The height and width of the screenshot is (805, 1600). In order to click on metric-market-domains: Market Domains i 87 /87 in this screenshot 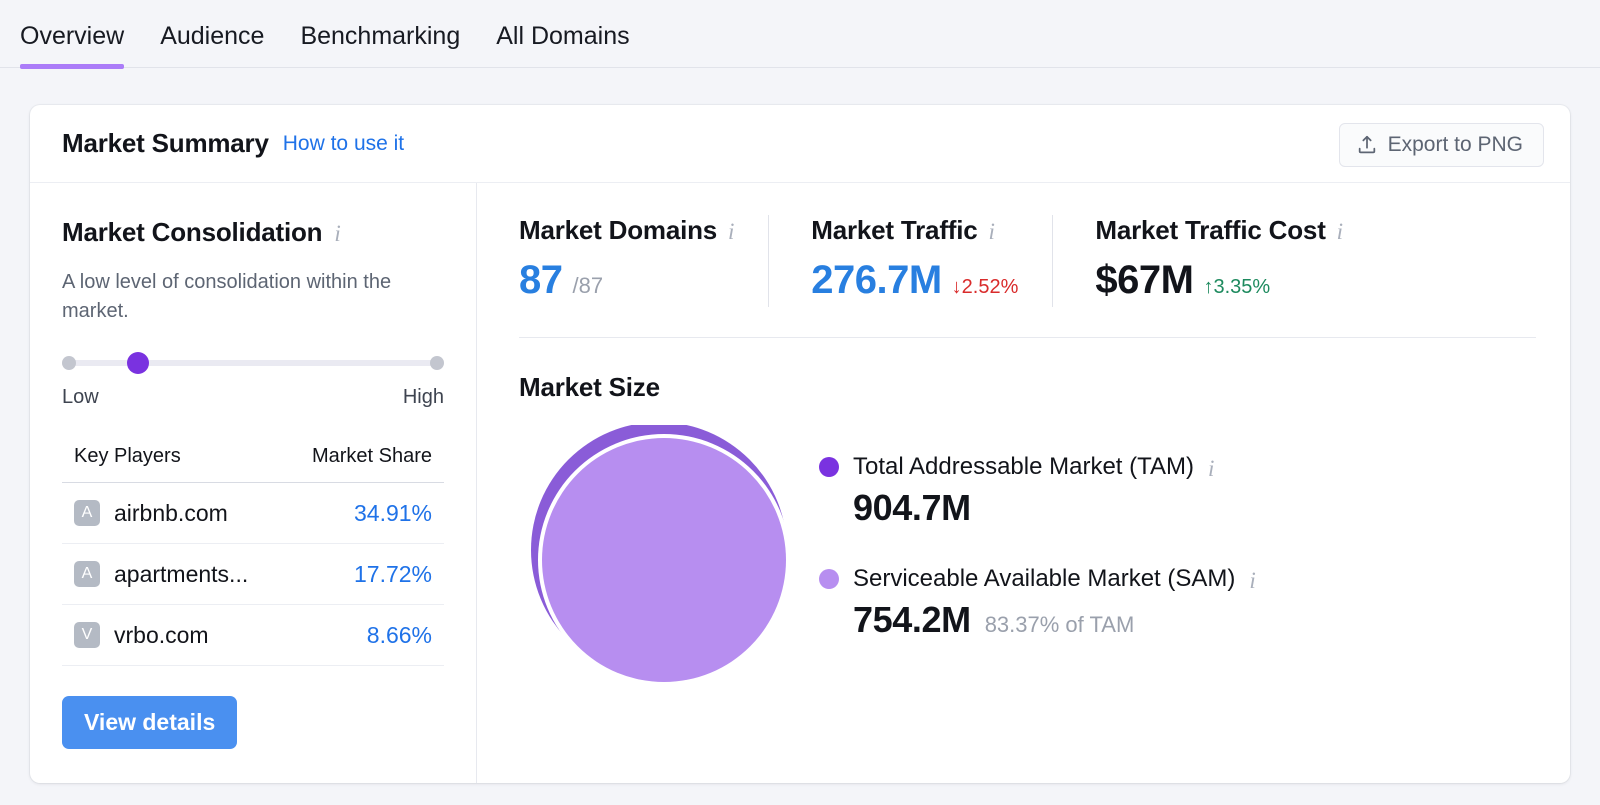, I will do `click(643, 259)`.